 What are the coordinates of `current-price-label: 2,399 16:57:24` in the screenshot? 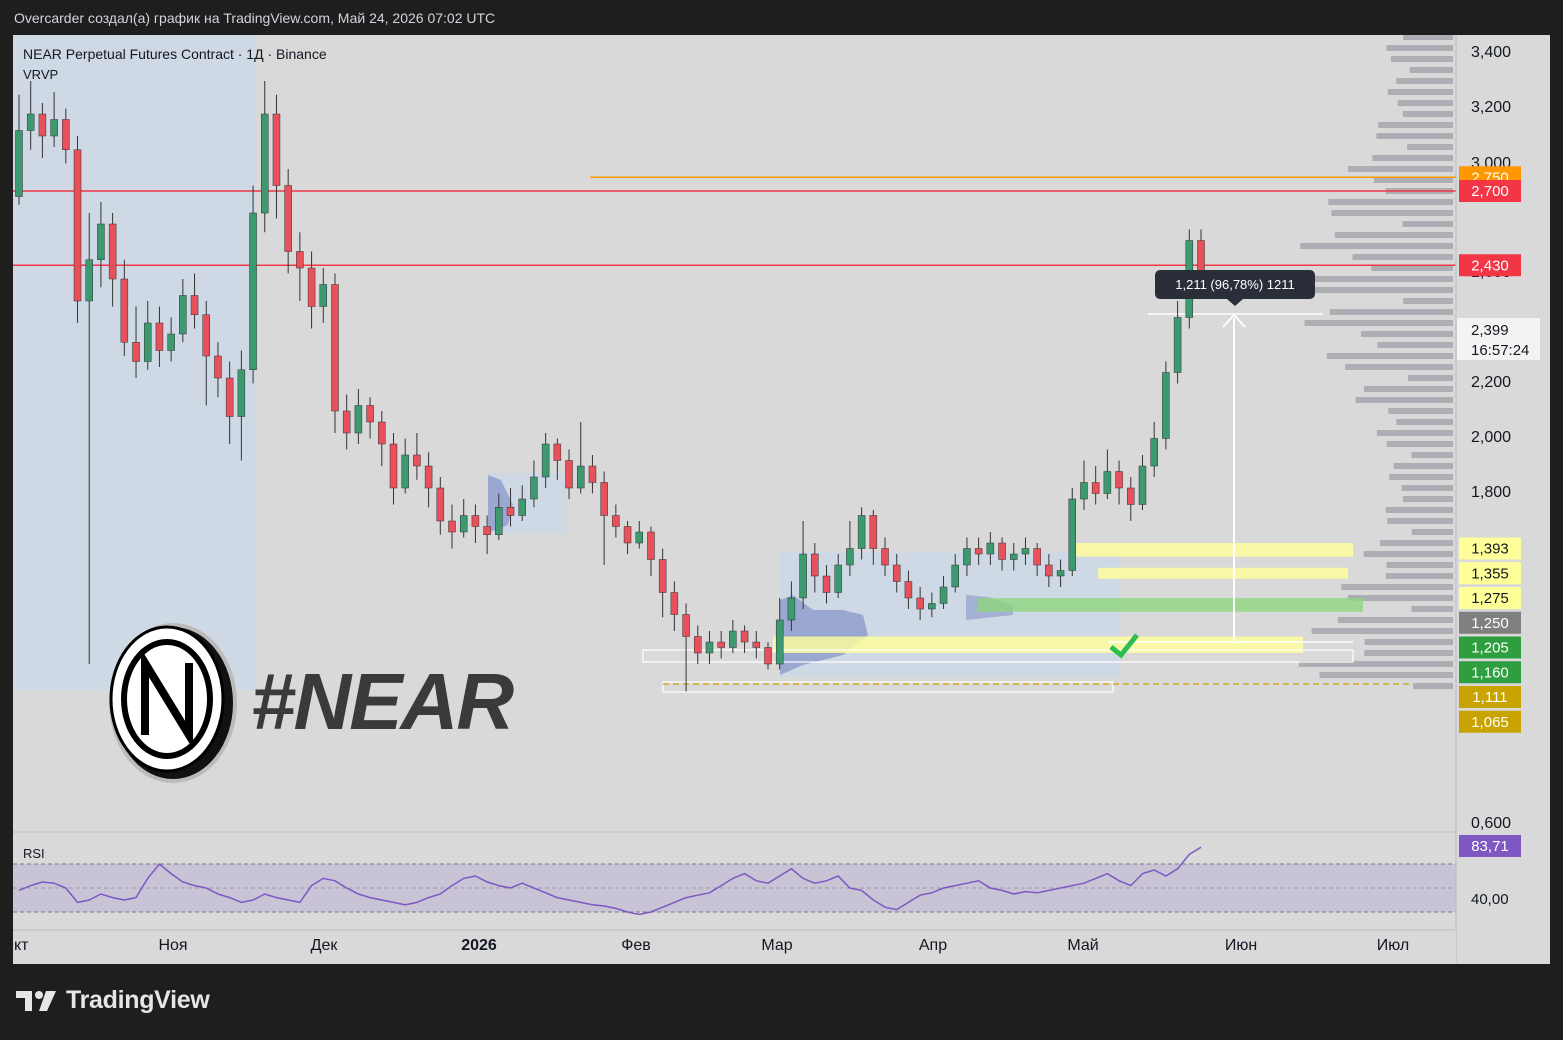 It's located at (1498, 339).